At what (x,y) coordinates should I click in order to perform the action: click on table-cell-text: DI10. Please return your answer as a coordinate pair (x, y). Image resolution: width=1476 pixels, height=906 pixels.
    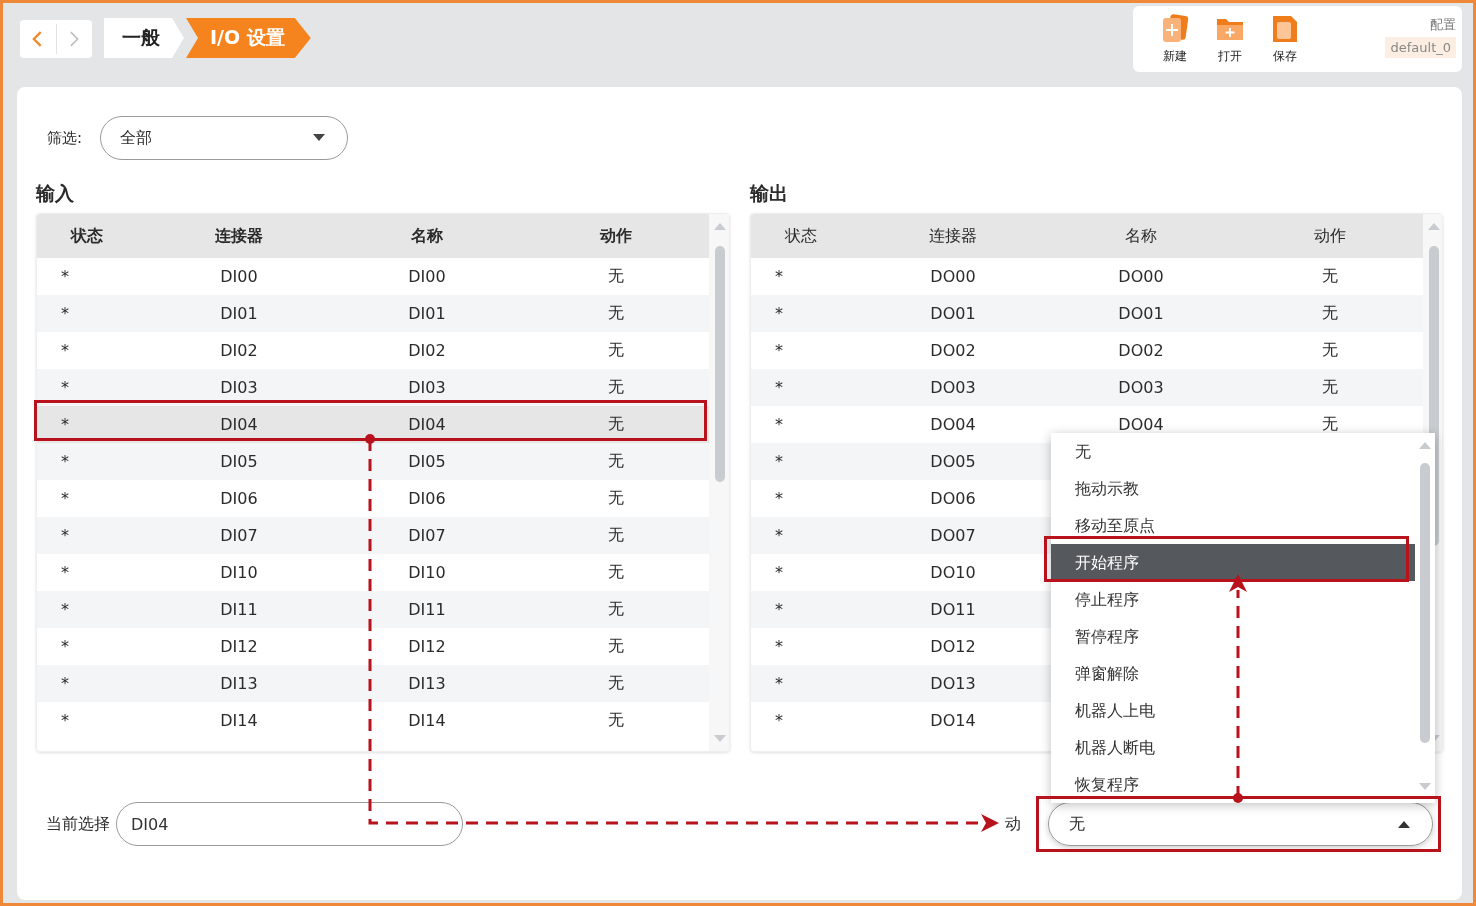
    Looking at the image, I should click on (239, 572).